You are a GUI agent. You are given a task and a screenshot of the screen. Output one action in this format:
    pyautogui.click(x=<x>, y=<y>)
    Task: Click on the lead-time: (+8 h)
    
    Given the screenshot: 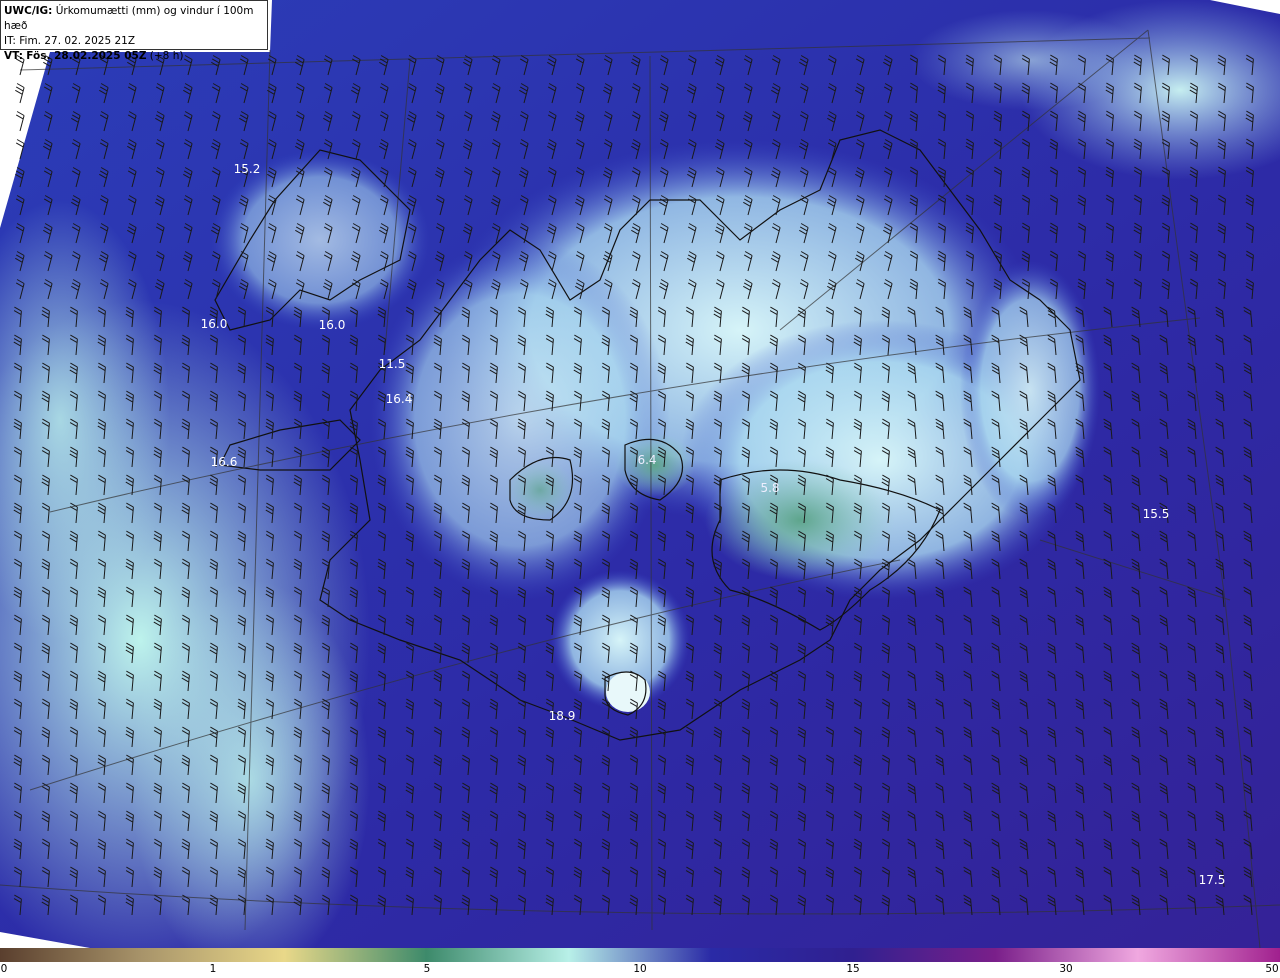 What is the action you would take?
    pyautogui.click(x=166, y=56)
    